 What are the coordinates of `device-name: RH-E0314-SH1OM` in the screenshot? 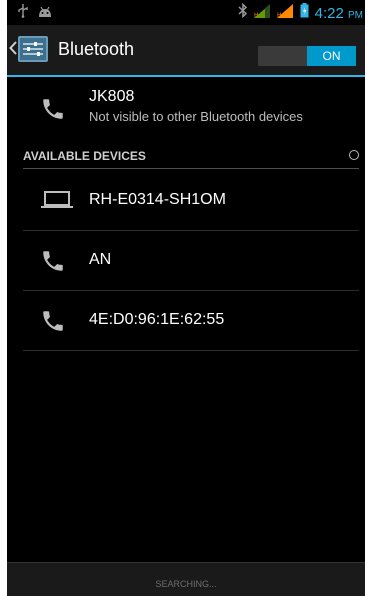 It's located at (157, 199).